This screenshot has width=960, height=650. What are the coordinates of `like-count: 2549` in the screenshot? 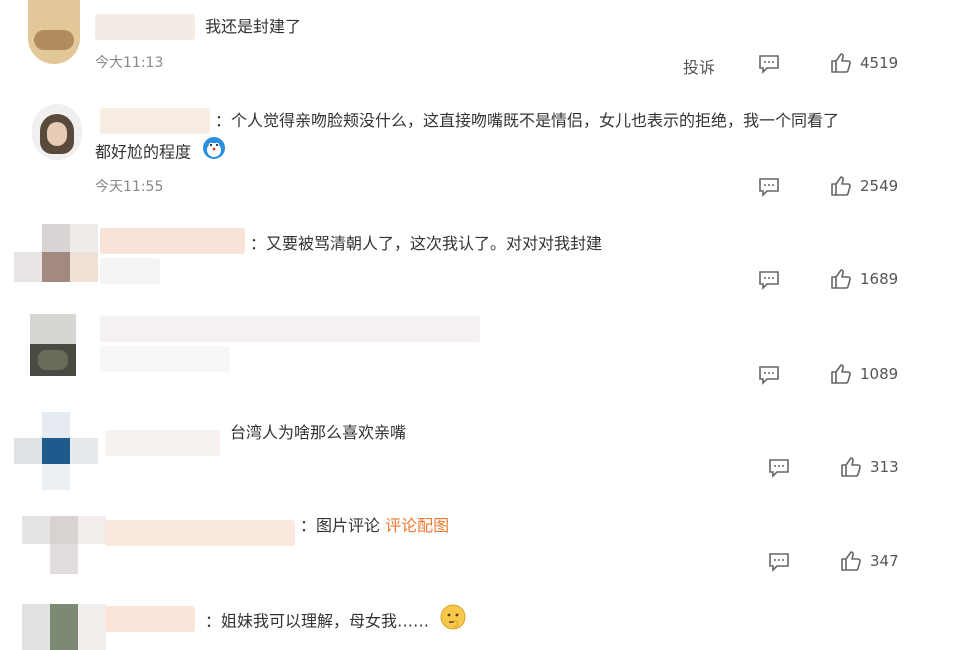 It's located at (879, 186).